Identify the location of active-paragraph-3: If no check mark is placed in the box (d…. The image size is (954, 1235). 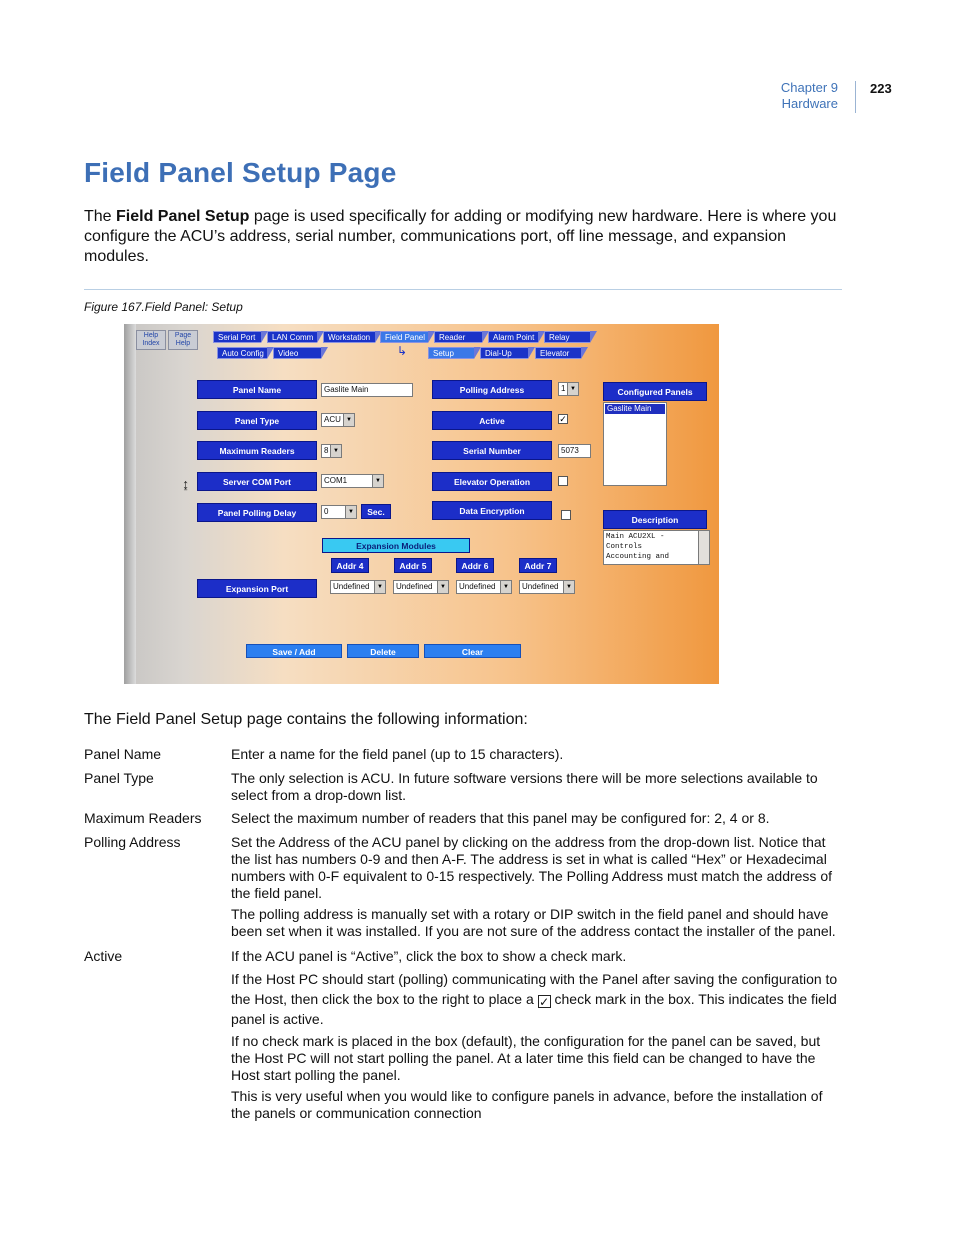
(526, 1058).